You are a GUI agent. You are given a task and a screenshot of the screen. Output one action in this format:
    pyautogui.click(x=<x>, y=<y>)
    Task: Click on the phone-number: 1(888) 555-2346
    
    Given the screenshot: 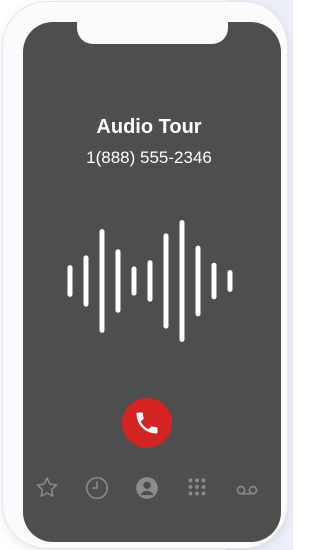 What is the action you would take?
    pyautogui.click(x=149, y=157)
    